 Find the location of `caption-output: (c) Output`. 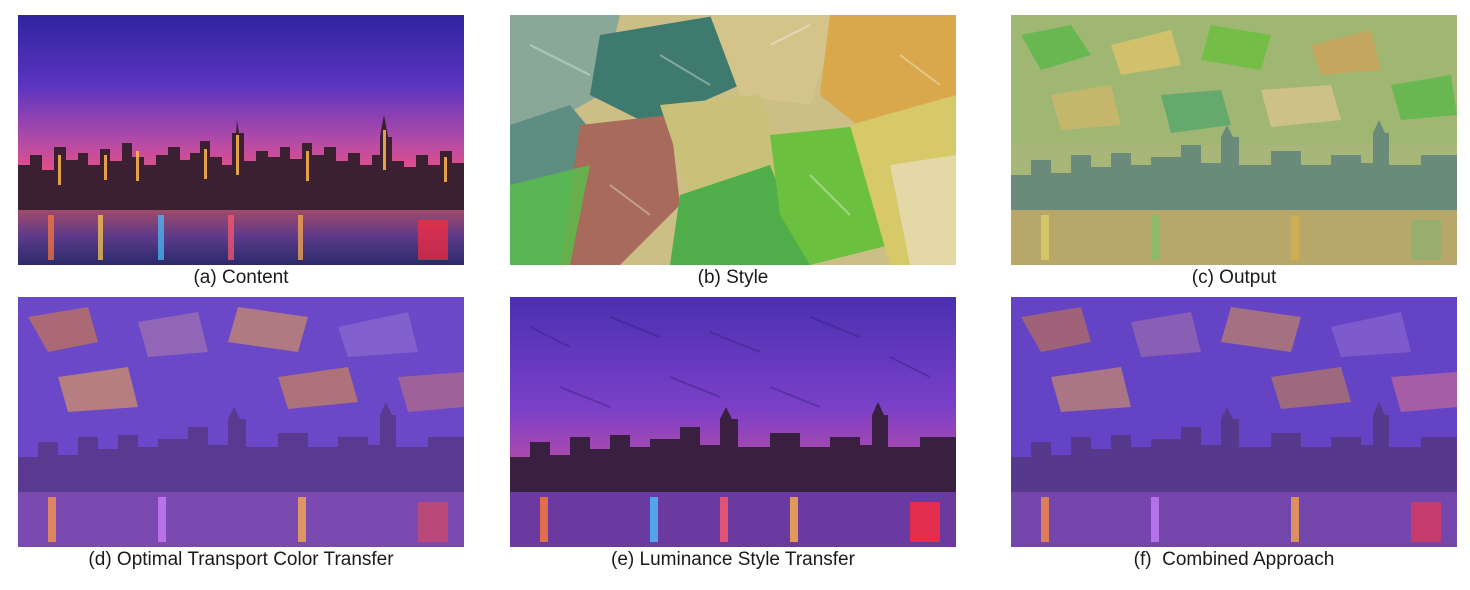

caption-output: (c) Output is located at coordinates (1234, 277).